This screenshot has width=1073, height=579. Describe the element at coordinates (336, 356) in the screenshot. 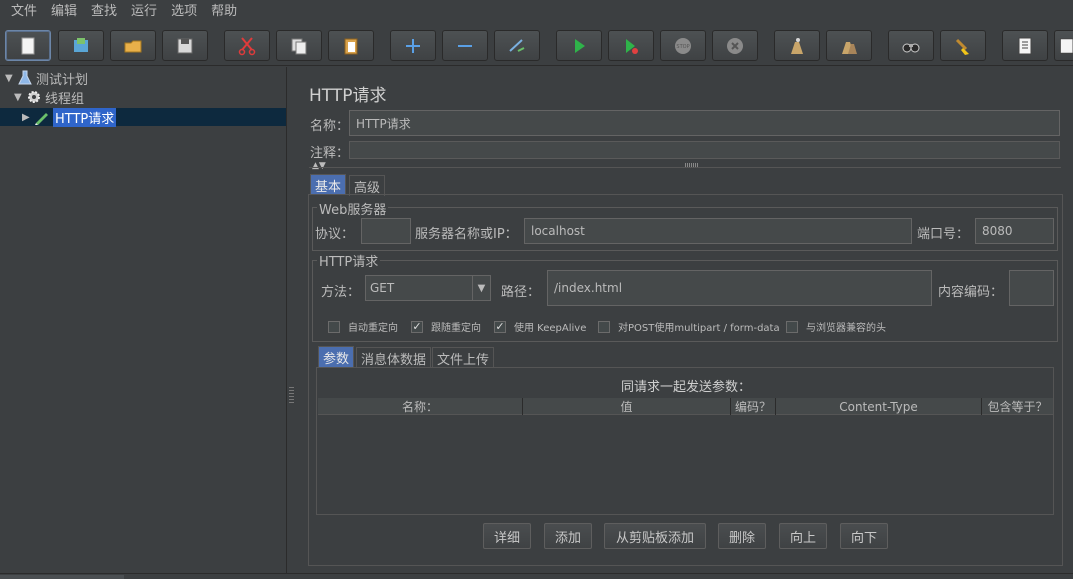

I see `tab-parameters: 参数` at that location.